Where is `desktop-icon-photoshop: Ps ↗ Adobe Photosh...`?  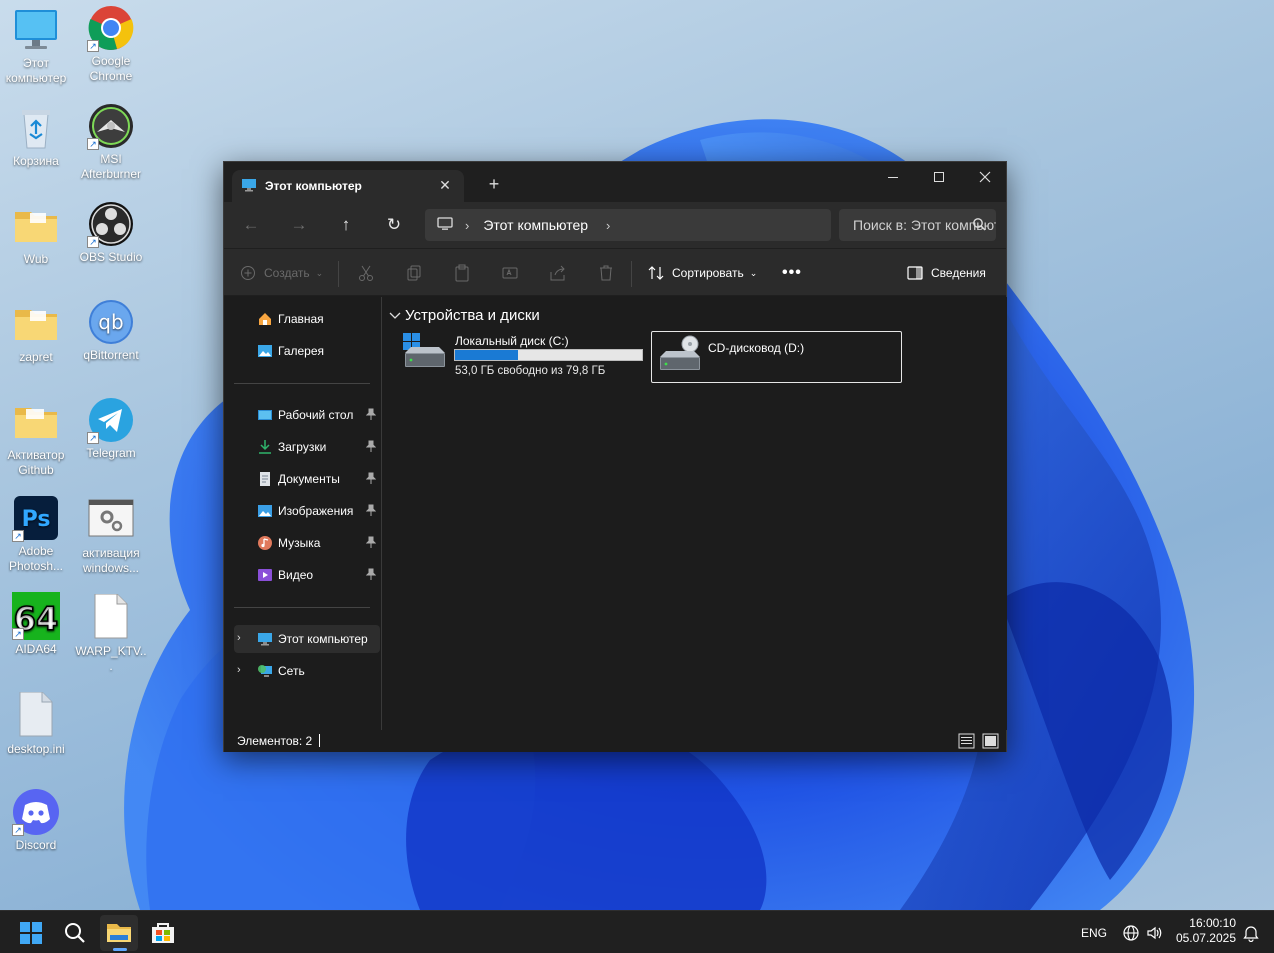 desktop-icon-photoshop: Ps ↗ Adobe Photosh... is located at coordinates (36, 534).